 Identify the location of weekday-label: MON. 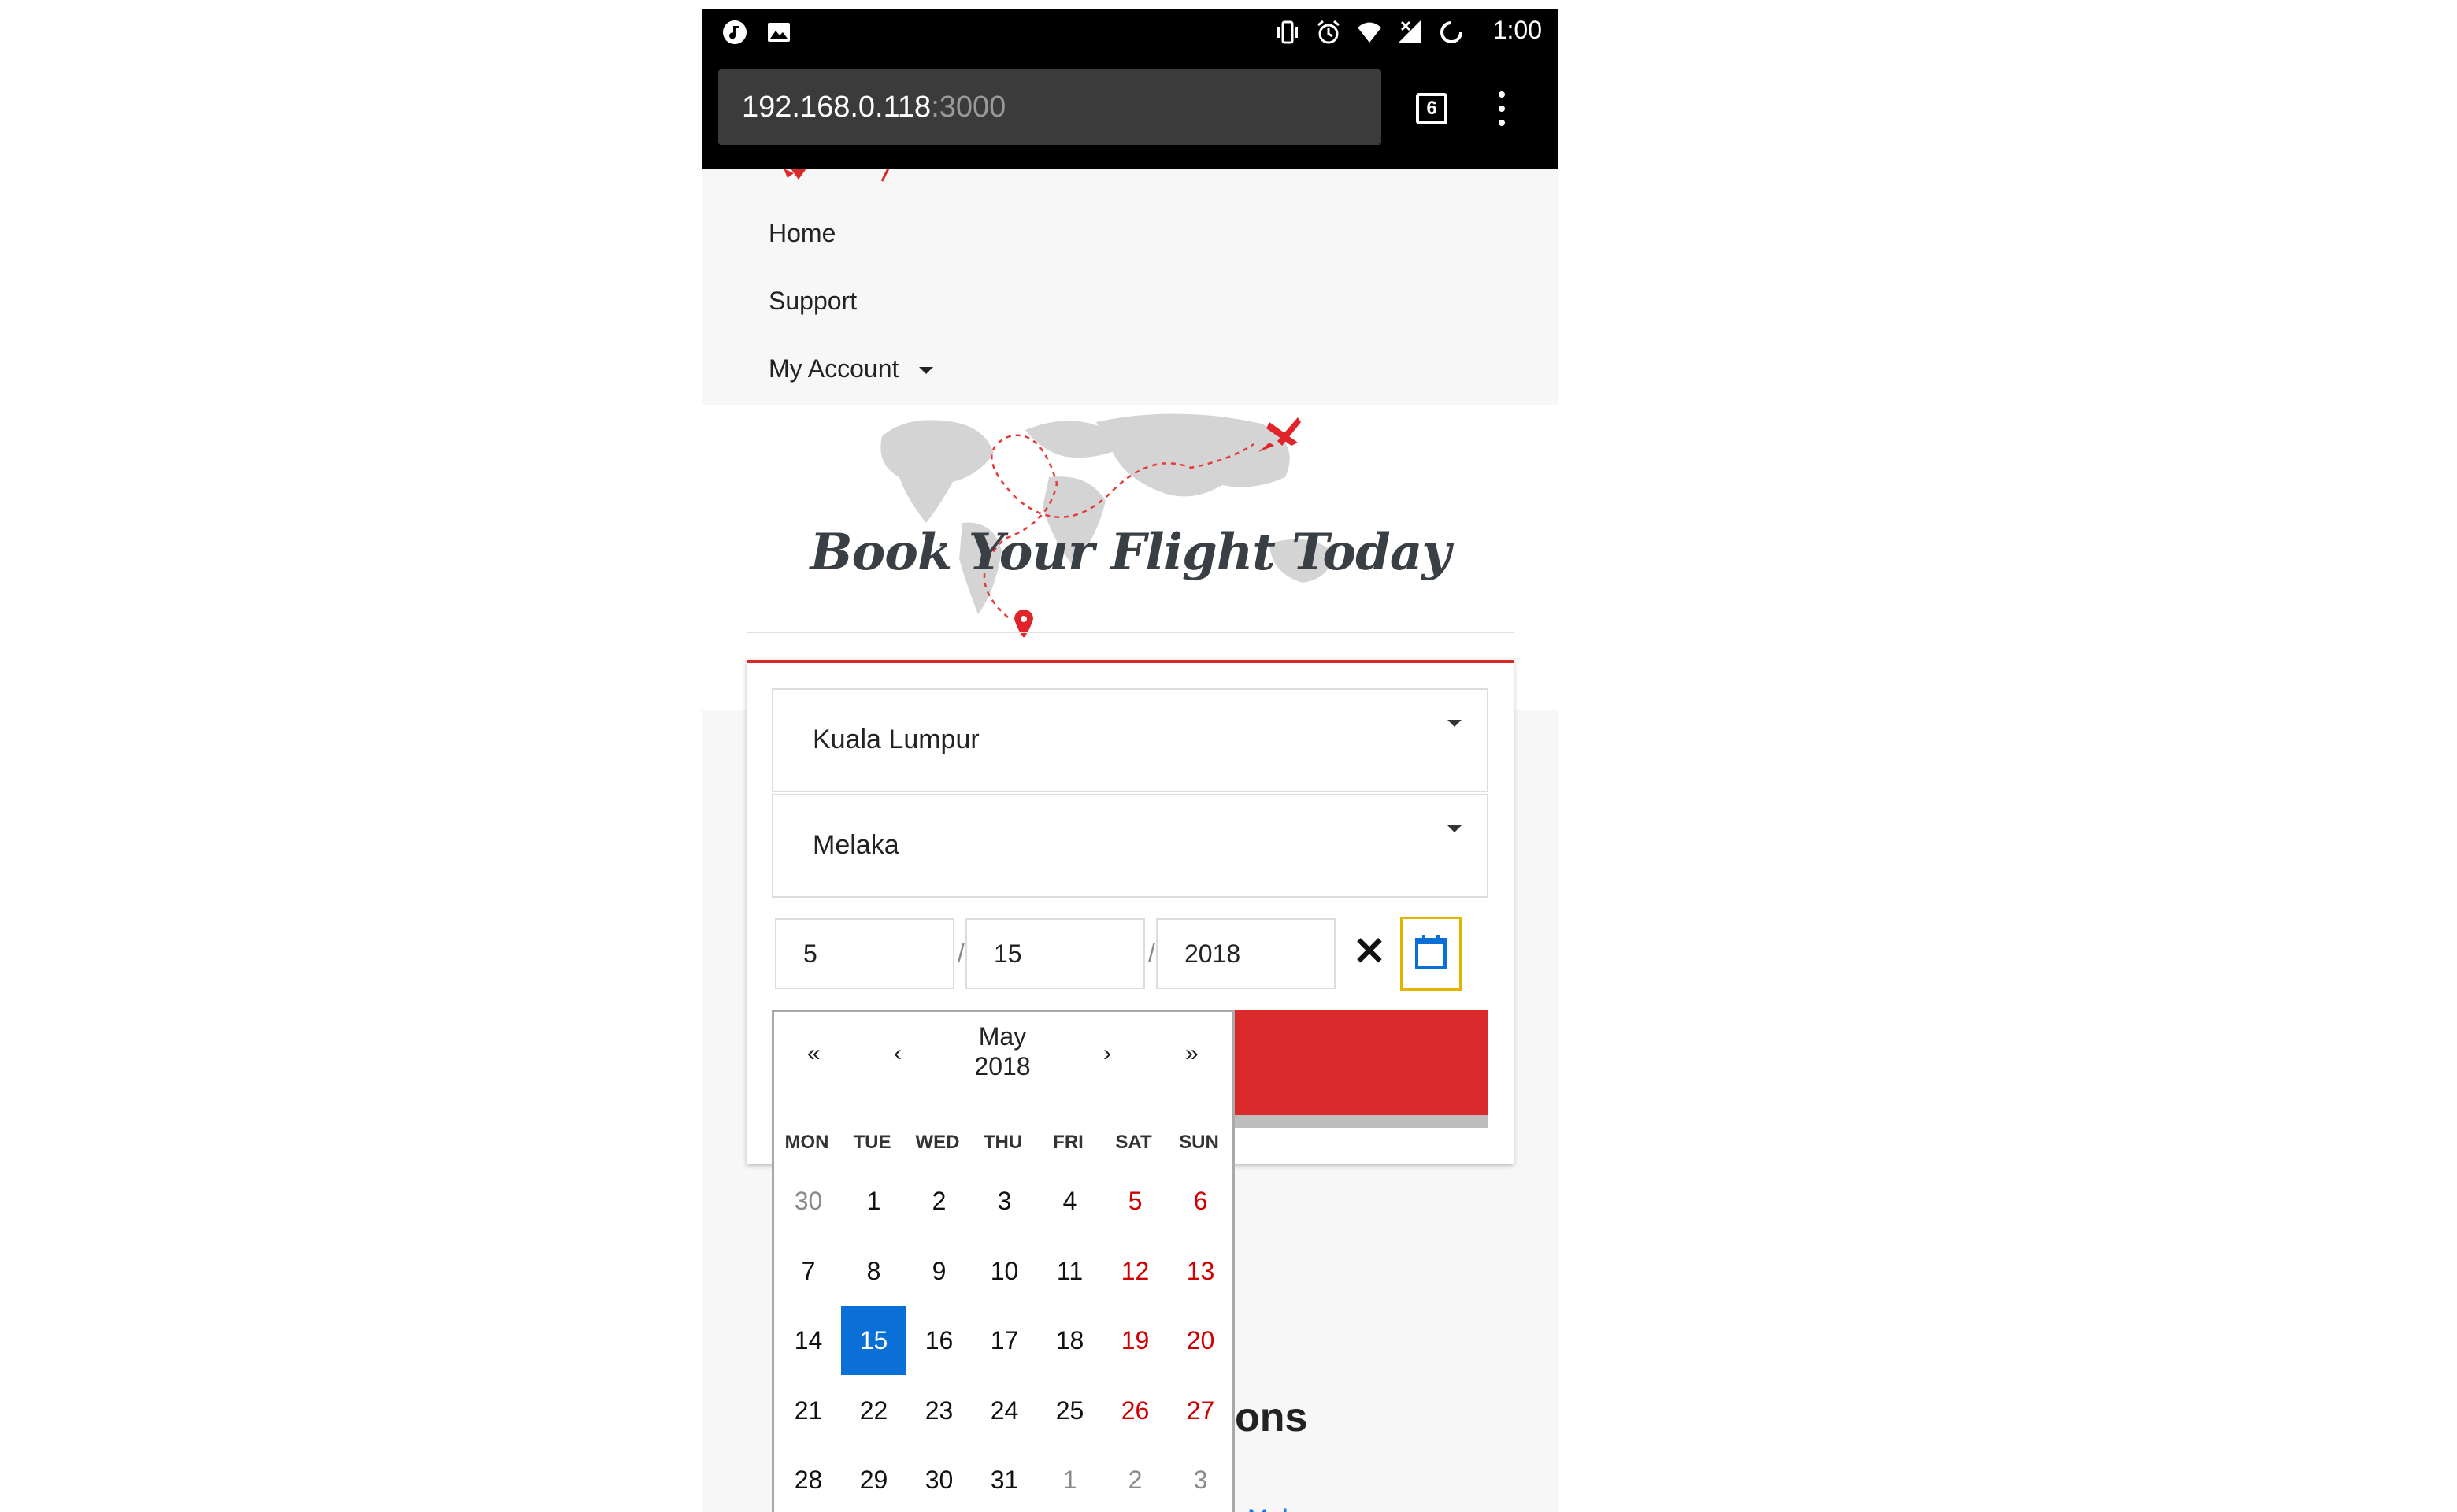
(806, 1142).